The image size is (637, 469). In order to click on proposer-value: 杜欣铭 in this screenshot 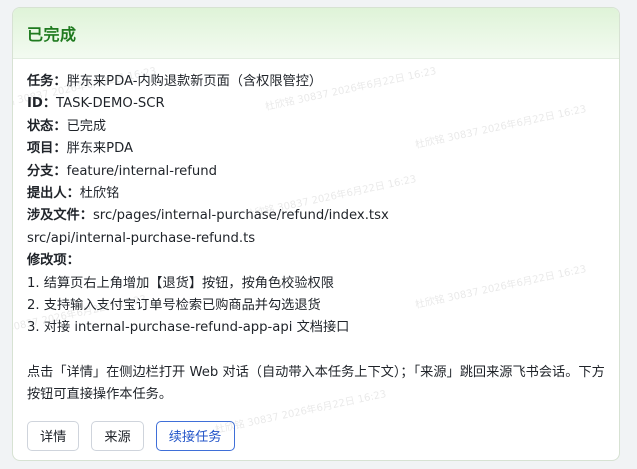, I will do `click(99, 193)`.